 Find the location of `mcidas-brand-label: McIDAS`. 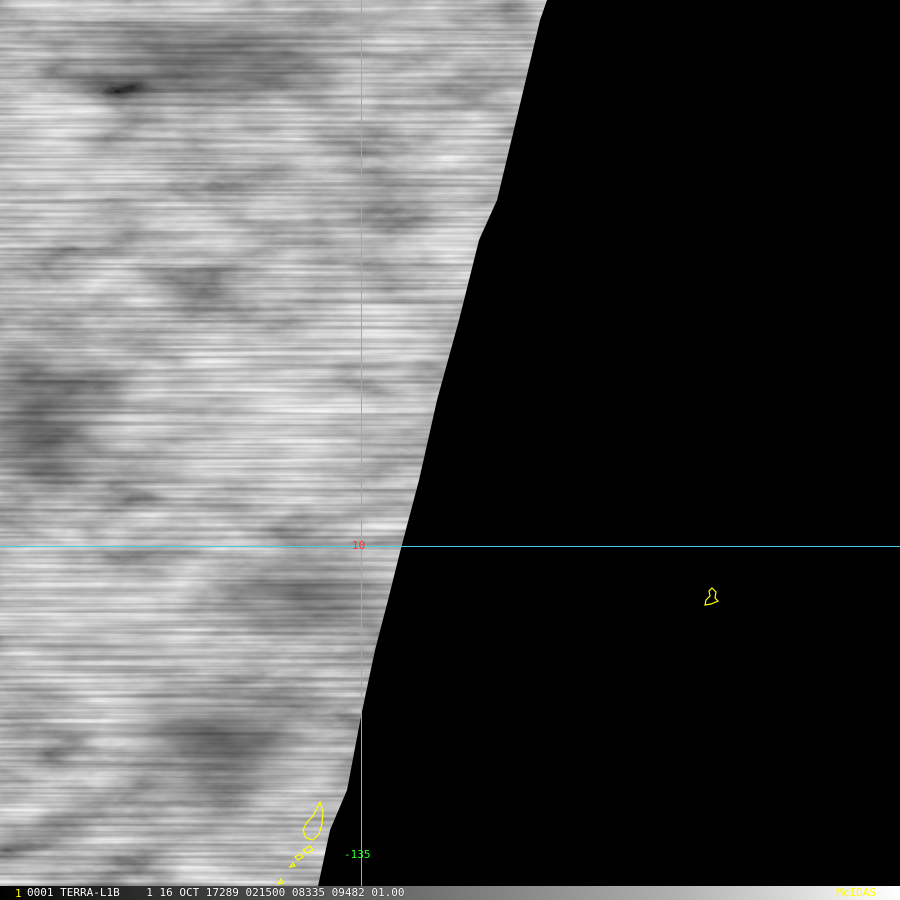

mcidas-brand-label: McIDAS is located at coordinates (856, 892).